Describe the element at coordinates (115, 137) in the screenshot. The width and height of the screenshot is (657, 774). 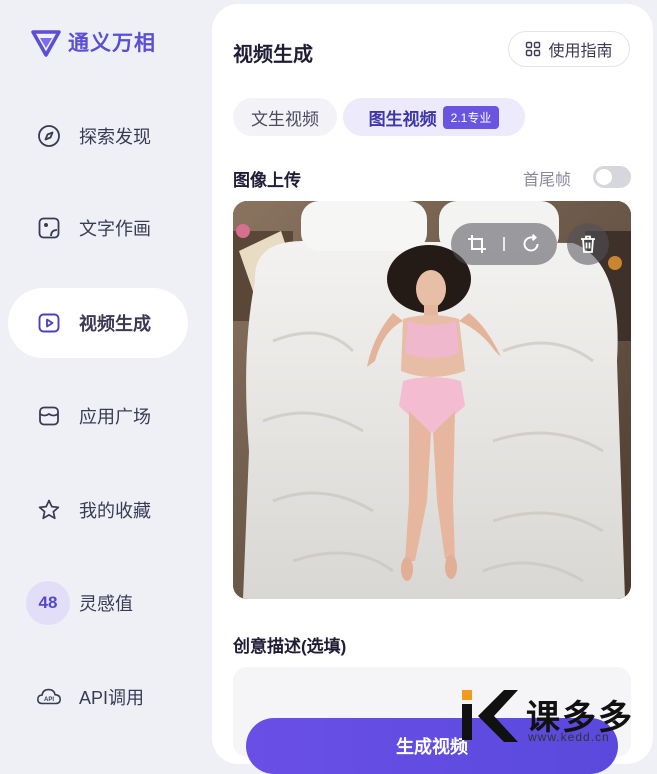
I see `sidebar-item-label: 探索发现` at that location.